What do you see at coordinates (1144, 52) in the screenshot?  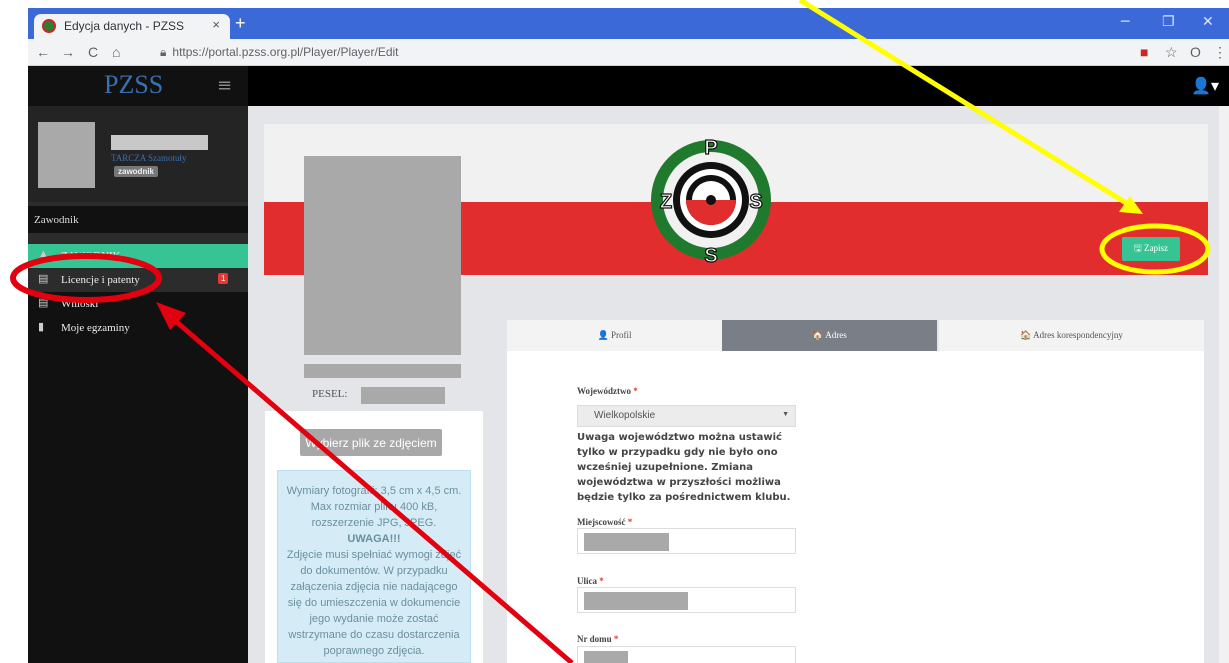 I see `extension-icon: ■` at bounding box center [1144, 52].